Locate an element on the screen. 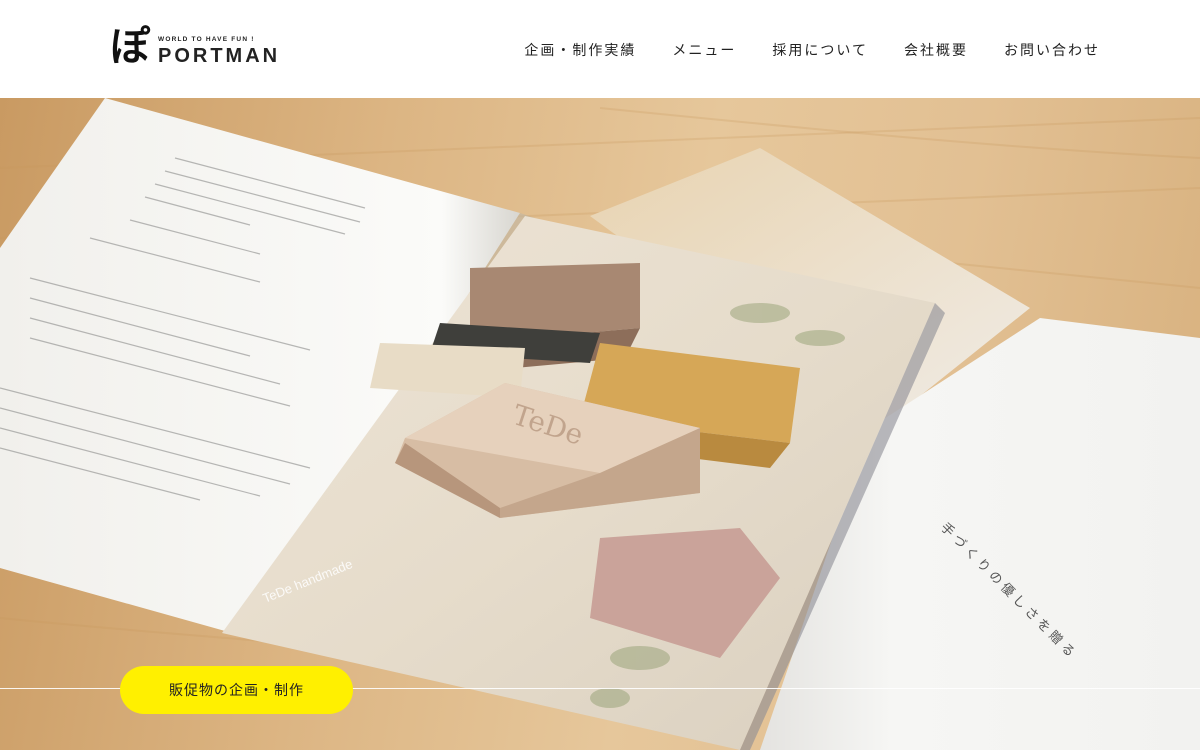 The width and height of the screenshot is (1200, 750). logo-tagline: WORLD TO HAVE FUN ! is located at coordinates (206, 39).